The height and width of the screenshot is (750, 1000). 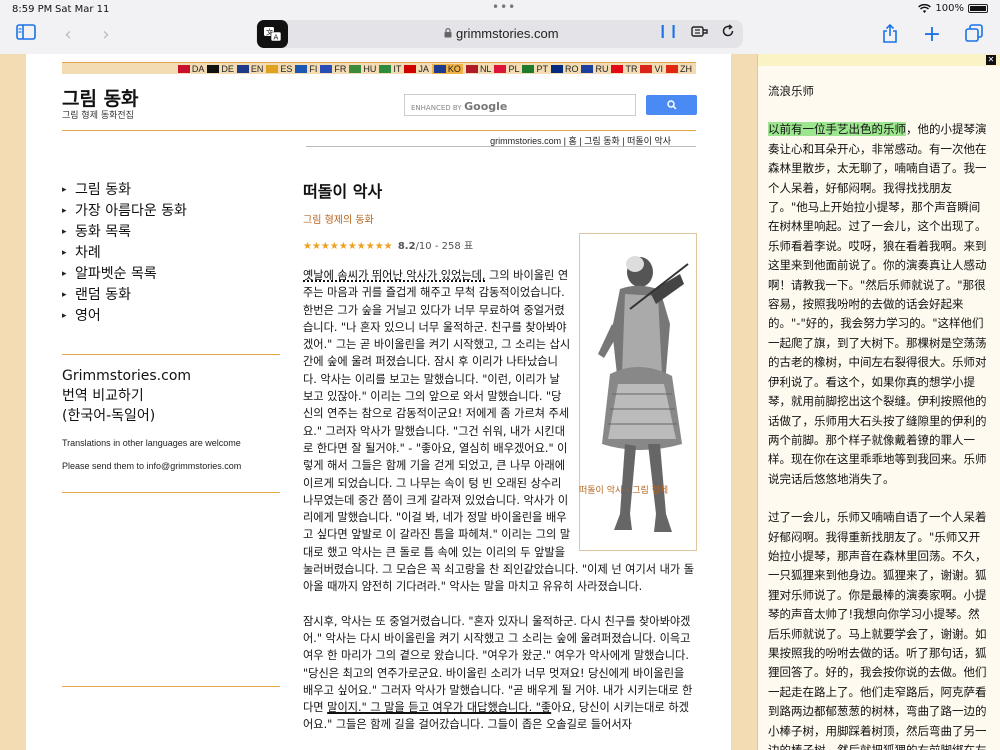 I want to click on language-code: NL, so click(x=486, y=69).